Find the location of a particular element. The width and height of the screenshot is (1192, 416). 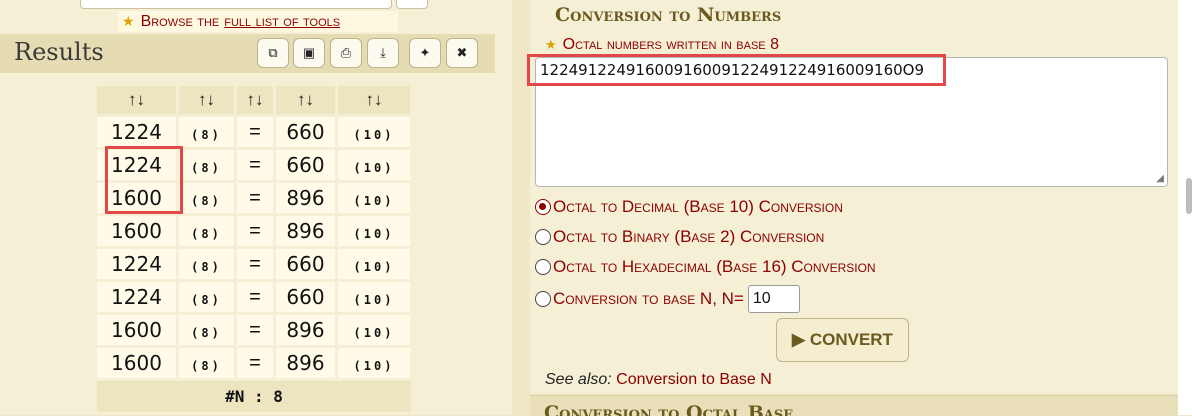

sort-header-from-base: ↑↓ is located at coordinates (206, 100).